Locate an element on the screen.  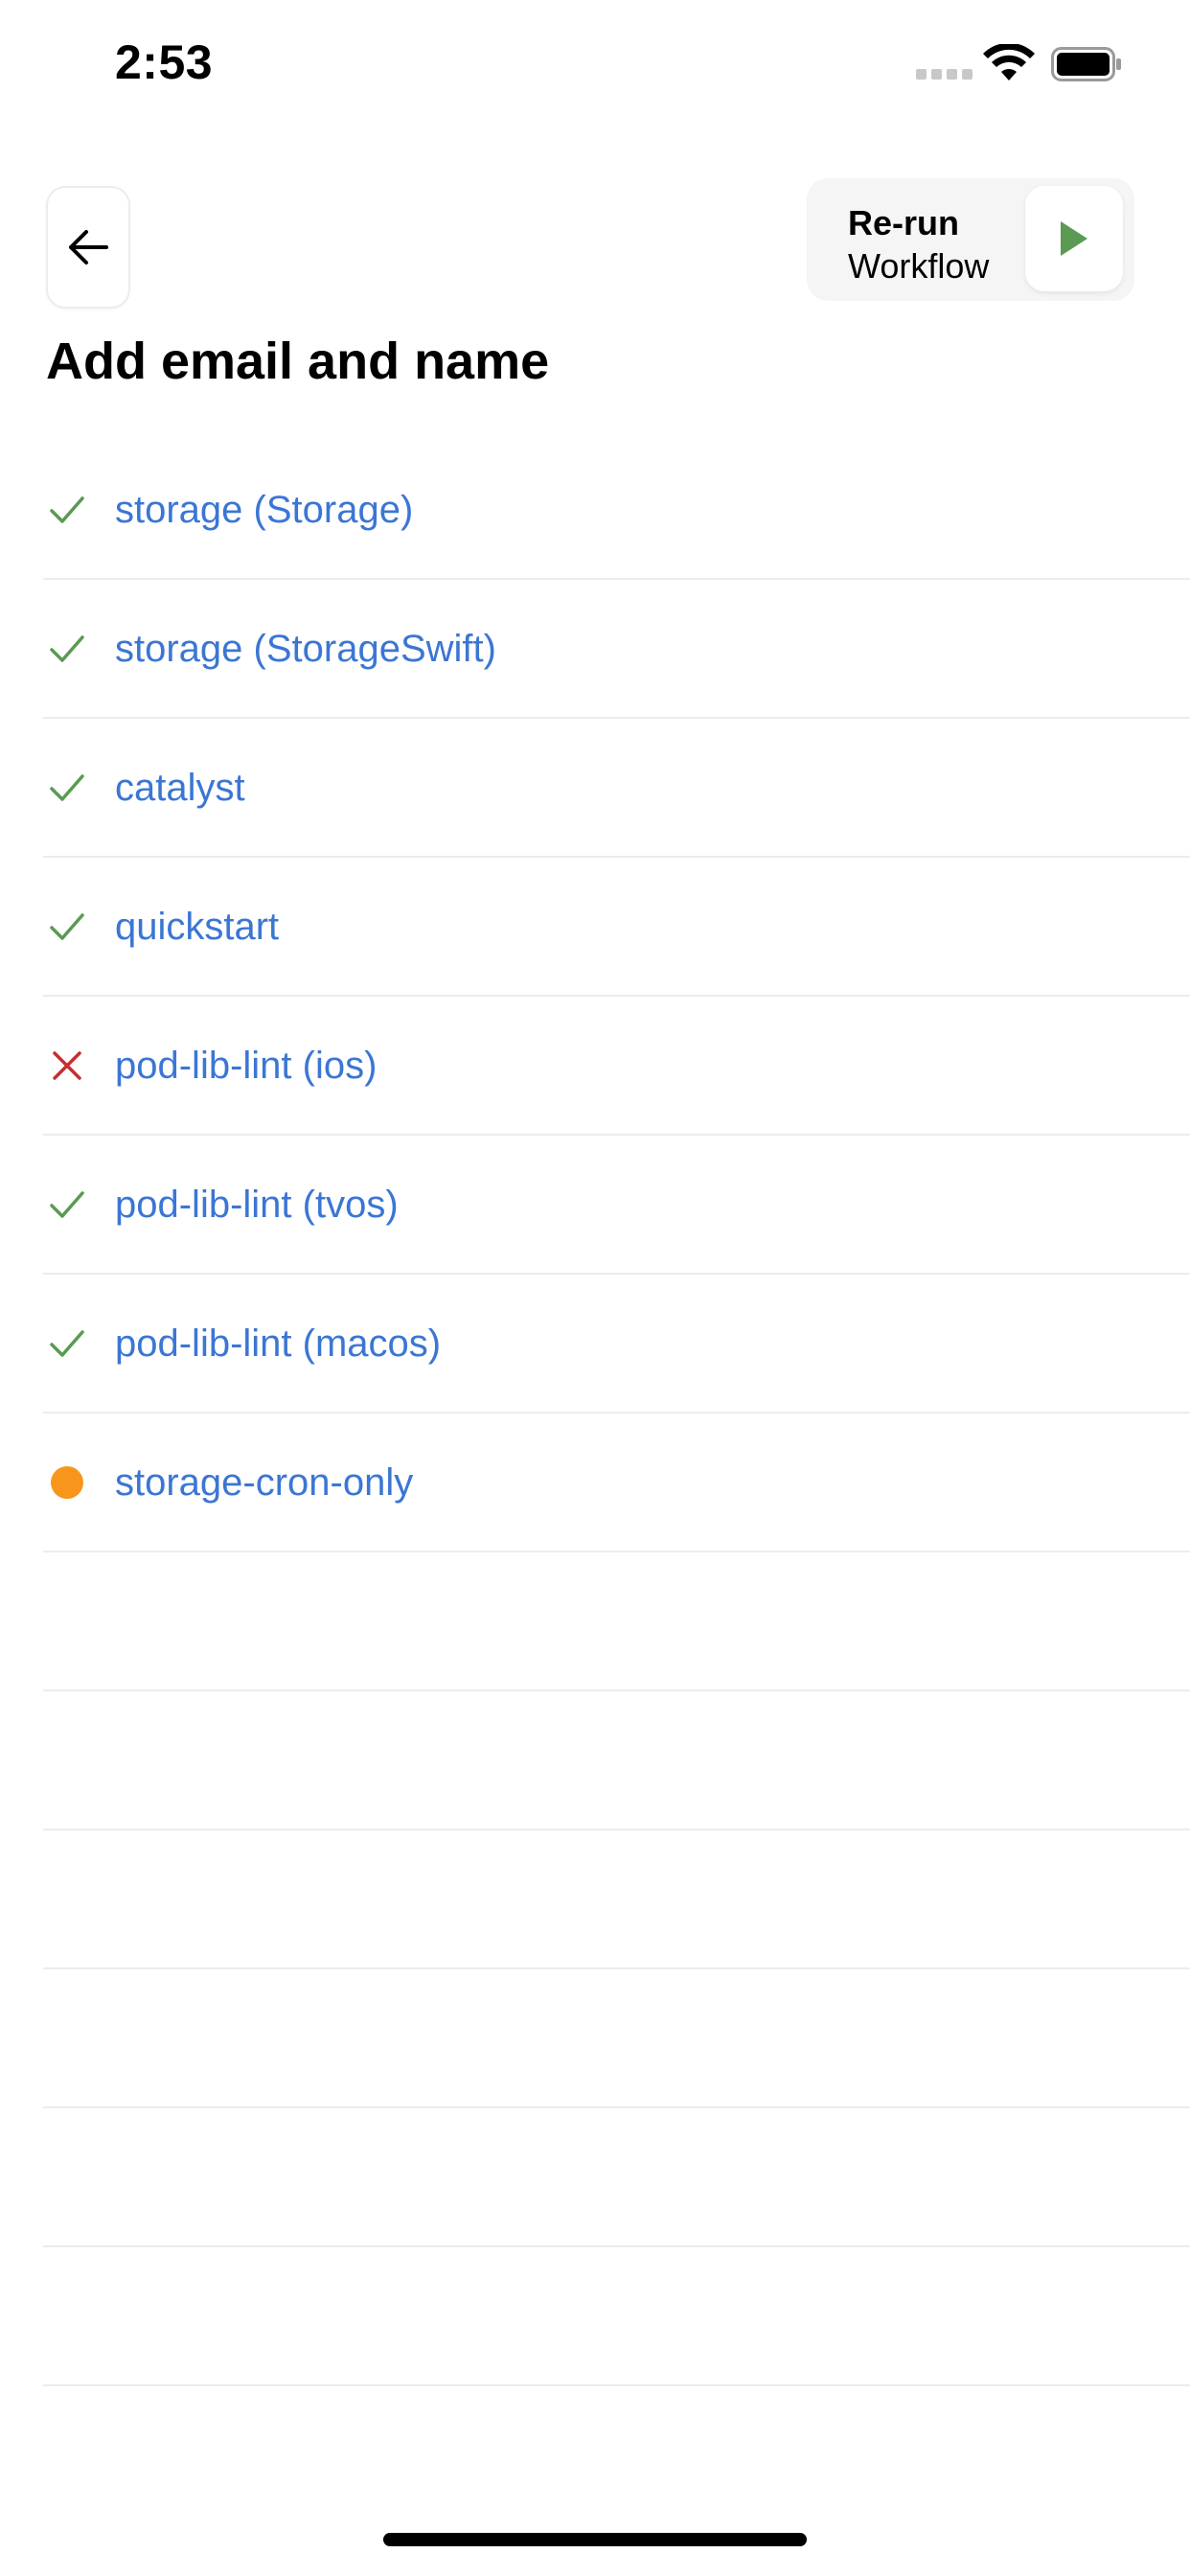
job-name-link: storage (Storage) is located at coordinates (264, 510).